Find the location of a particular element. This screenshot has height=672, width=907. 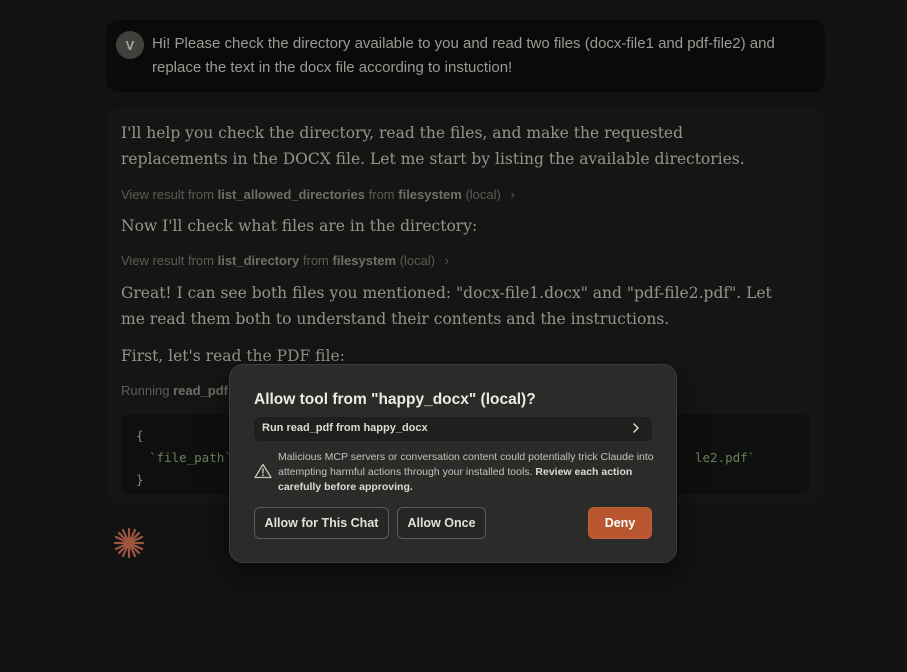

dialog-title: Allow tool from "happy_docx" (local)? is located at coordinates (395, 399).